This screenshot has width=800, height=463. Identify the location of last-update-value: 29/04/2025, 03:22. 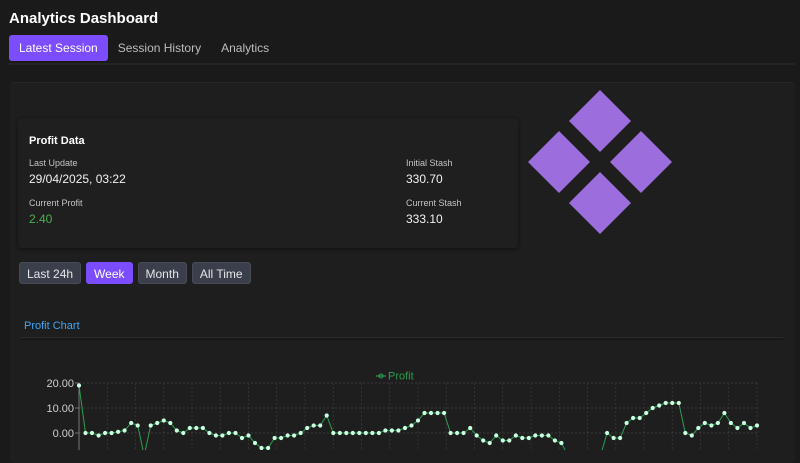
(77, 179).